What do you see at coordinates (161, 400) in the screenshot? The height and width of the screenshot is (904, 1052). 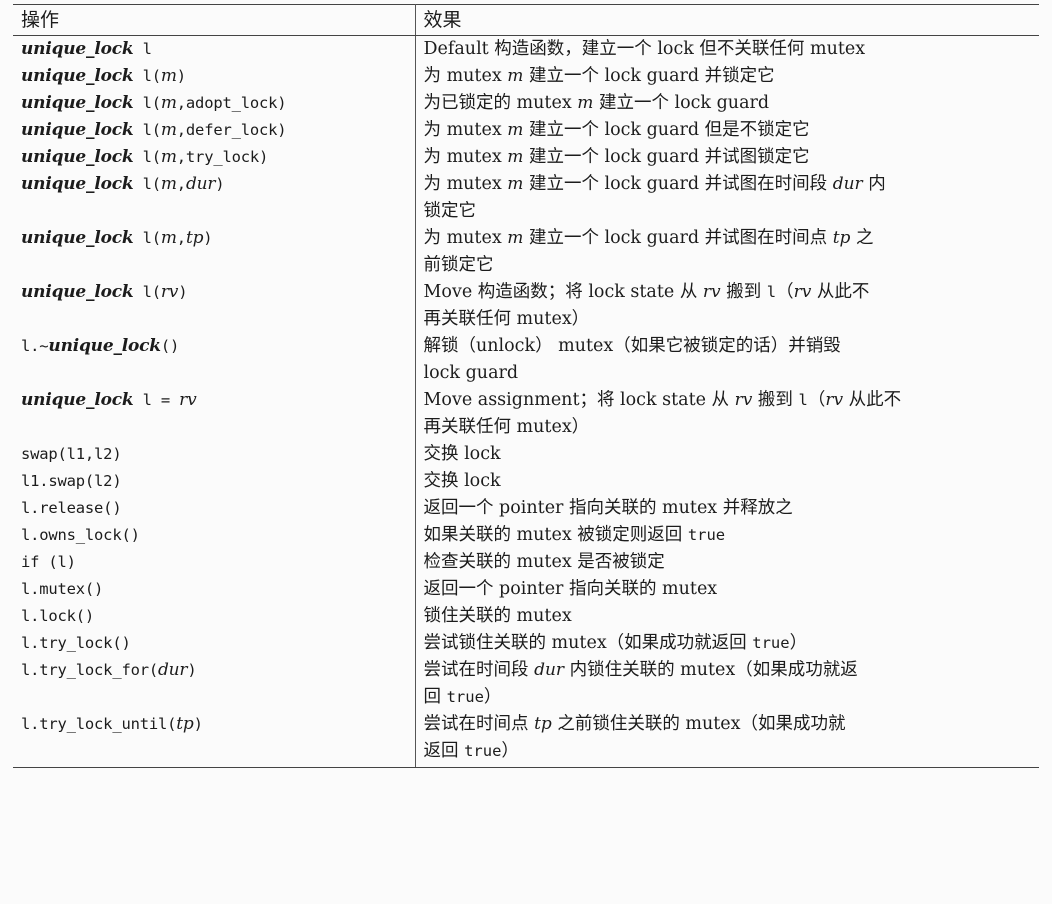 I see `text-fragment: l =` at bounding box center [161, 400].